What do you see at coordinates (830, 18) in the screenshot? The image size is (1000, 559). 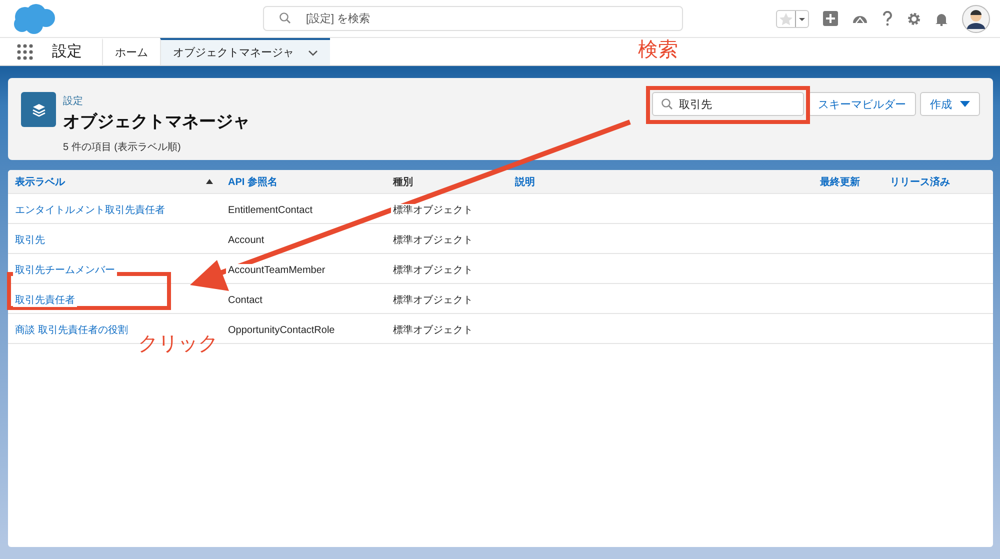 I see `add-icon` at bounding box center [830, 18].